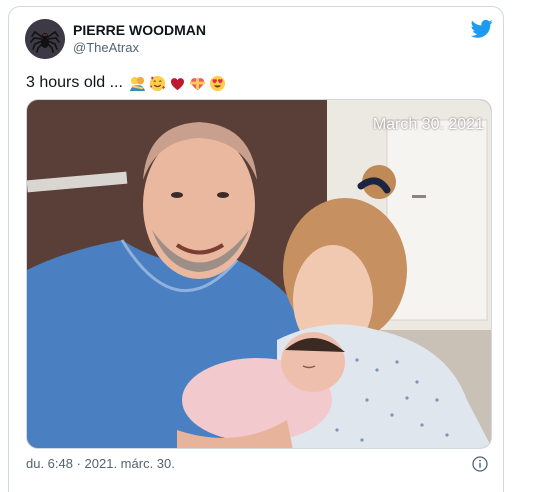 This screenshot has height=492, width=540. I want to click on heart-eyes-emoji, so click(217, 83).